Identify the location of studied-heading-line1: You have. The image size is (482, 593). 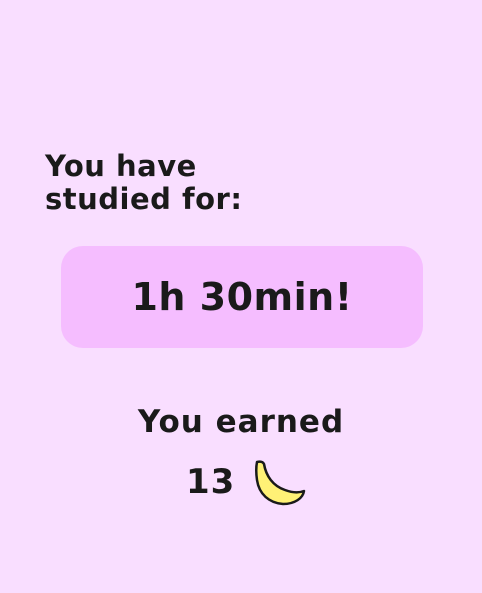
(121, 166).